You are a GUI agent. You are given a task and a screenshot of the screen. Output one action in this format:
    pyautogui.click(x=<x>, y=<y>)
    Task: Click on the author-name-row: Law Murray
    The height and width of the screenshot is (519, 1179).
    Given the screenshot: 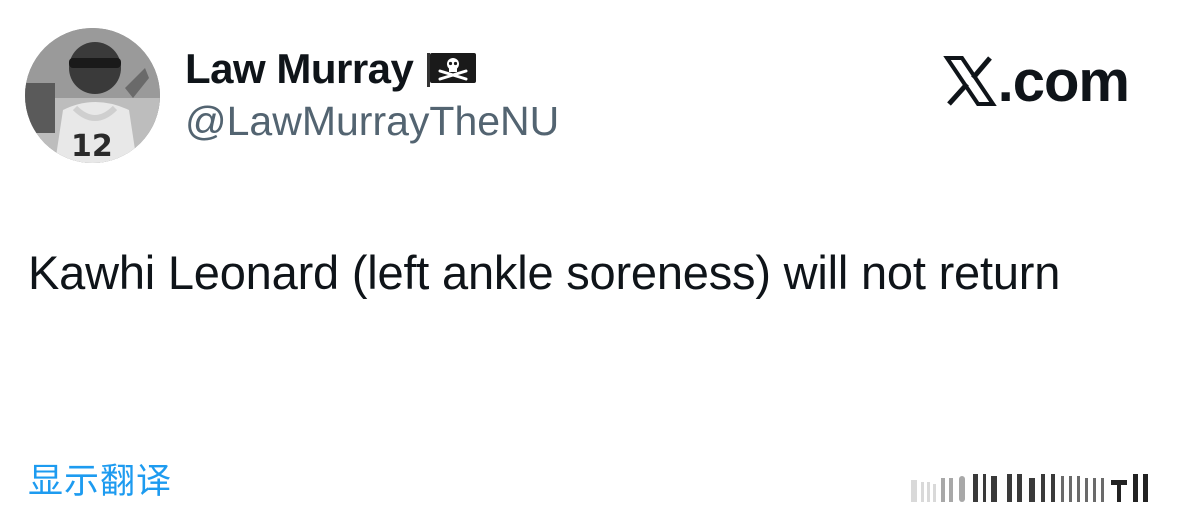 What is the action you would take?
    pyautogui.click(x=332, y=69)
    